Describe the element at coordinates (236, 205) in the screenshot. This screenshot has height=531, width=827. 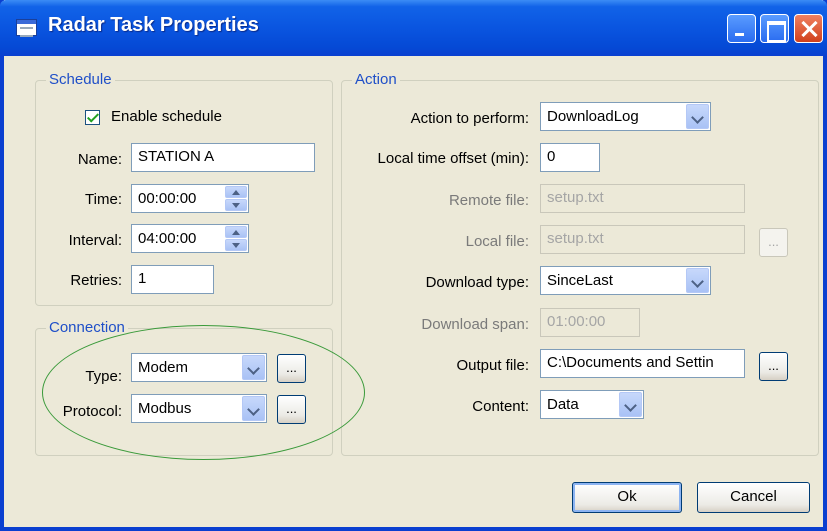
I see `time-down-arrow-icon` at that location.